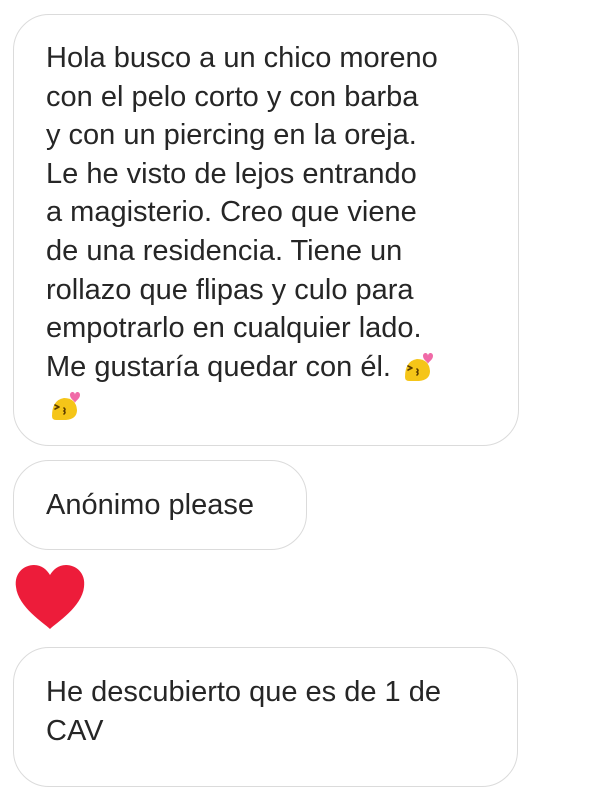 The image size is (613, 787). What do you see at coordinates (265, 717) in the screenshot?
I see `message-bubble-3: He descubierto que es de 1 de CAV` at bounding box center [265, 717].